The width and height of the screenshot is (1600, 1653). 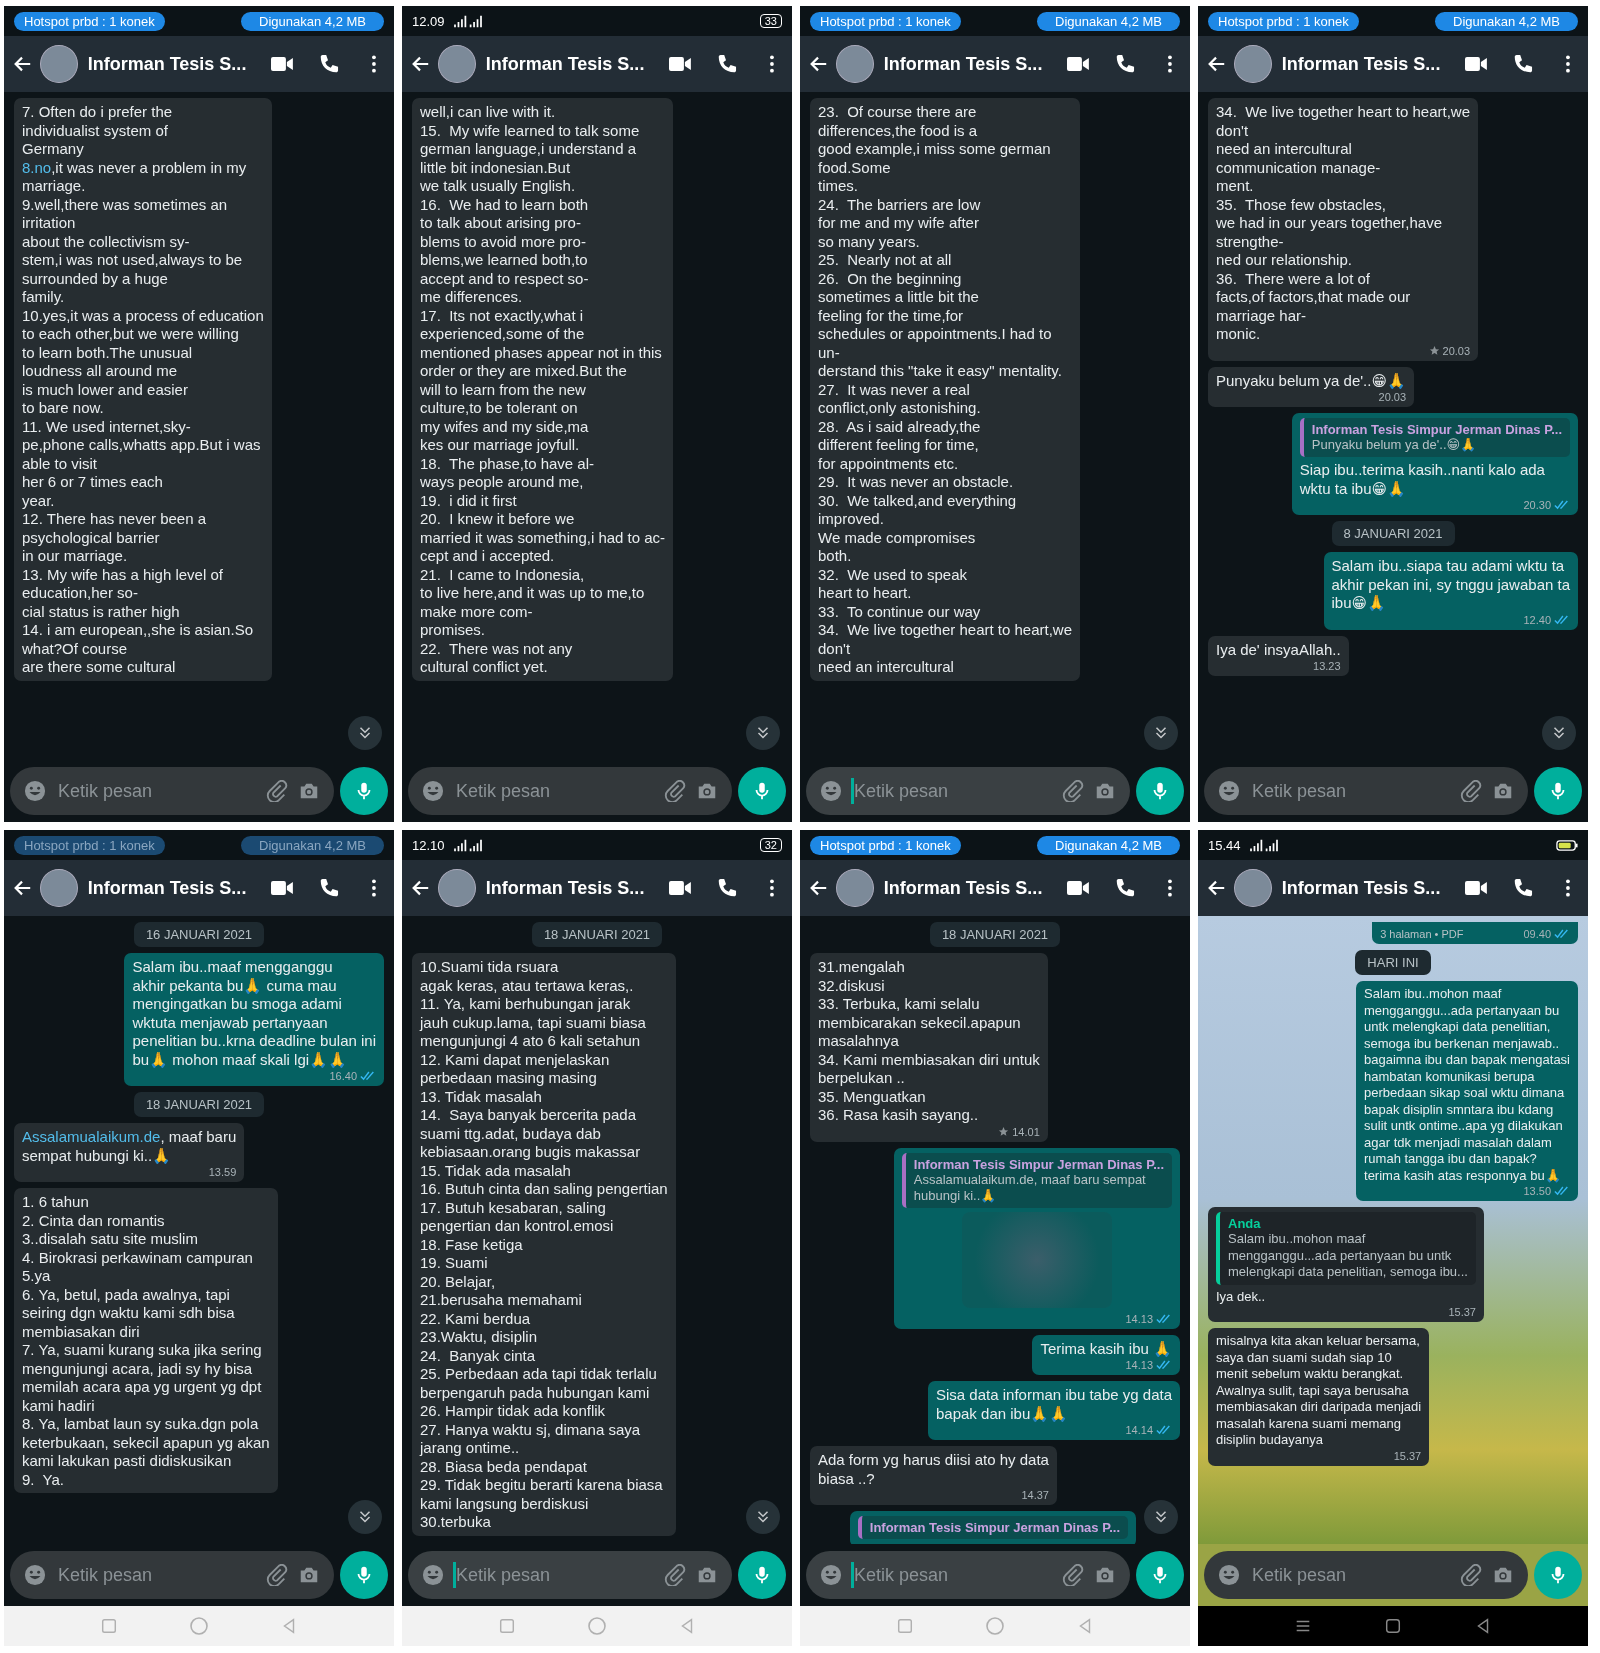 I want to click on quote-author: Anda, so click(x=1245, y=1223).